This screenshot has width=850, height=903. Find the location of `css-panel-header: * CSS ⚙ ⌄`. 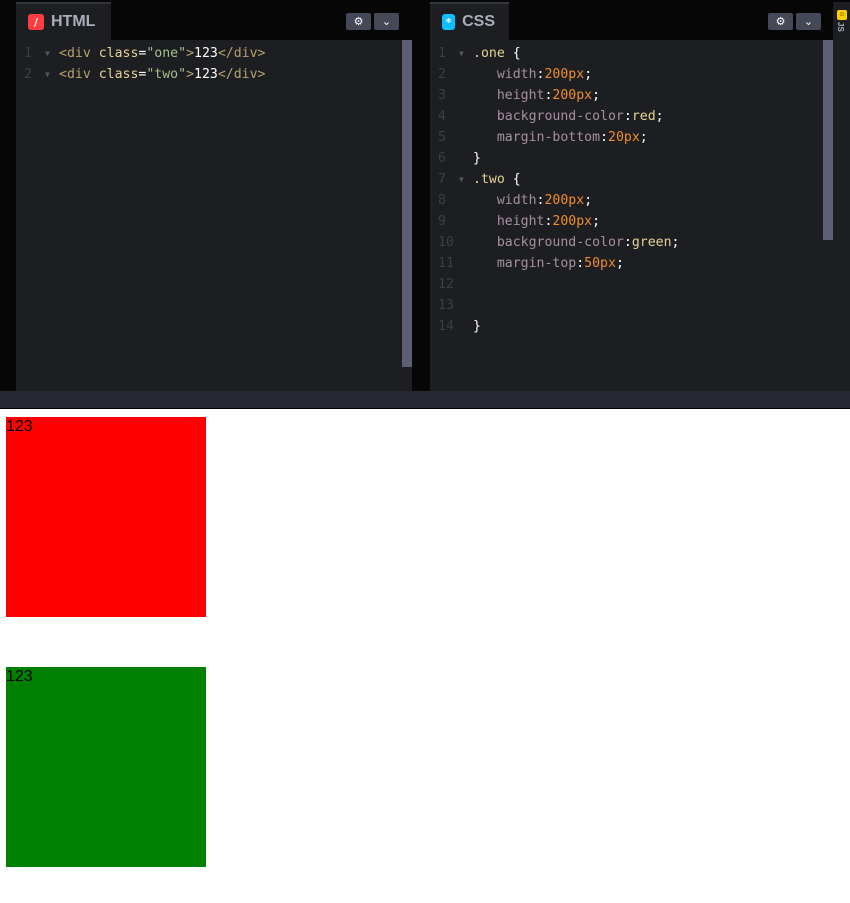

css-panel-header: * CSS ⚙ ⌄ is located at coordinates (631, 21).